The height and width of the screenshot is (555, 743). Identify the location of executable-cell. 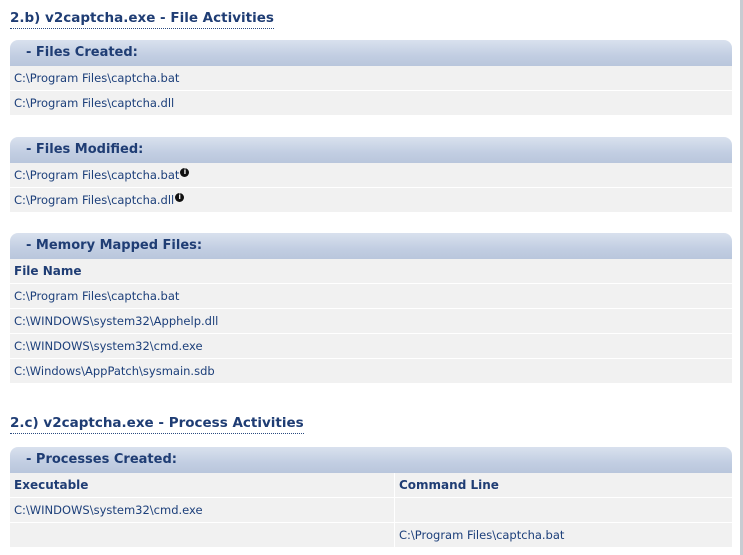
(202, 535).